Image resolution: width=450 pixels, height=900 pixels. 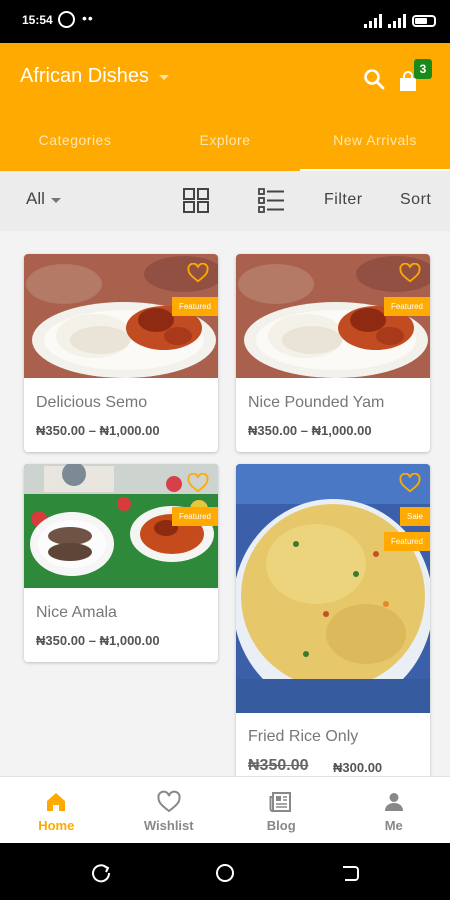 What do you see at coordinates (393, 825) in the screenshot?
I see `nav-me-label: Me` at bounding box center [393, 825].